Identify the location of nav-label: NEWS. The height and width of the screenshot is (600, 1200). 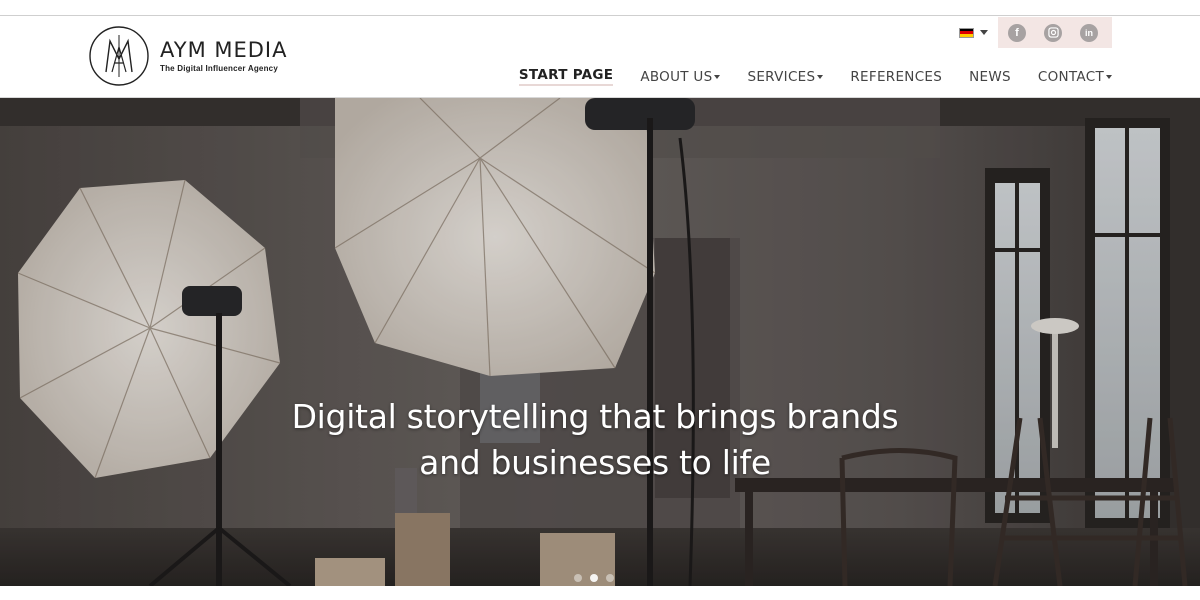
(990, 76).